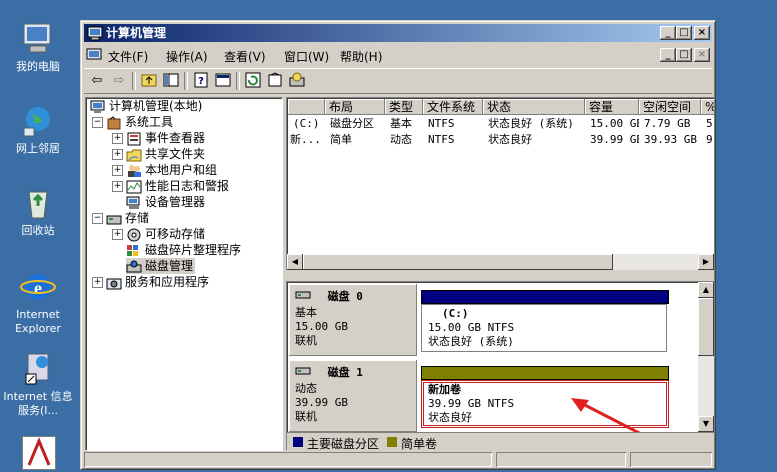 The height and width of the screenshot is (472, 777). What do you see at coordinates (193, 250) in the screenshot?
I see `tree-label: 磁盘碎片整理程序` at bounding box center [193, 250].